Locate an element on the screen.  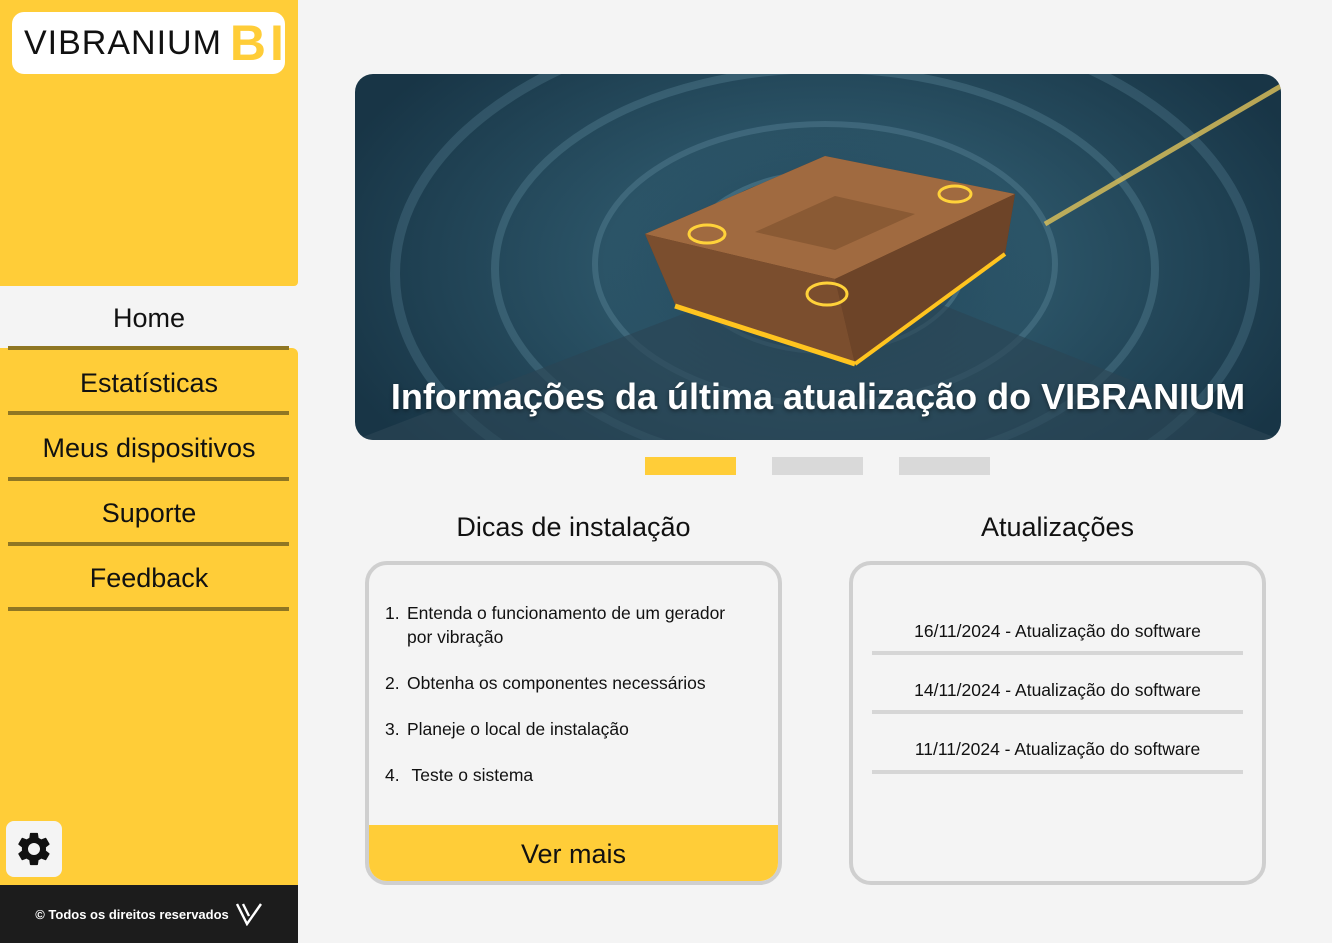
copyright-text: © Todos os direitos reservados is located at coordinates (132, 914).